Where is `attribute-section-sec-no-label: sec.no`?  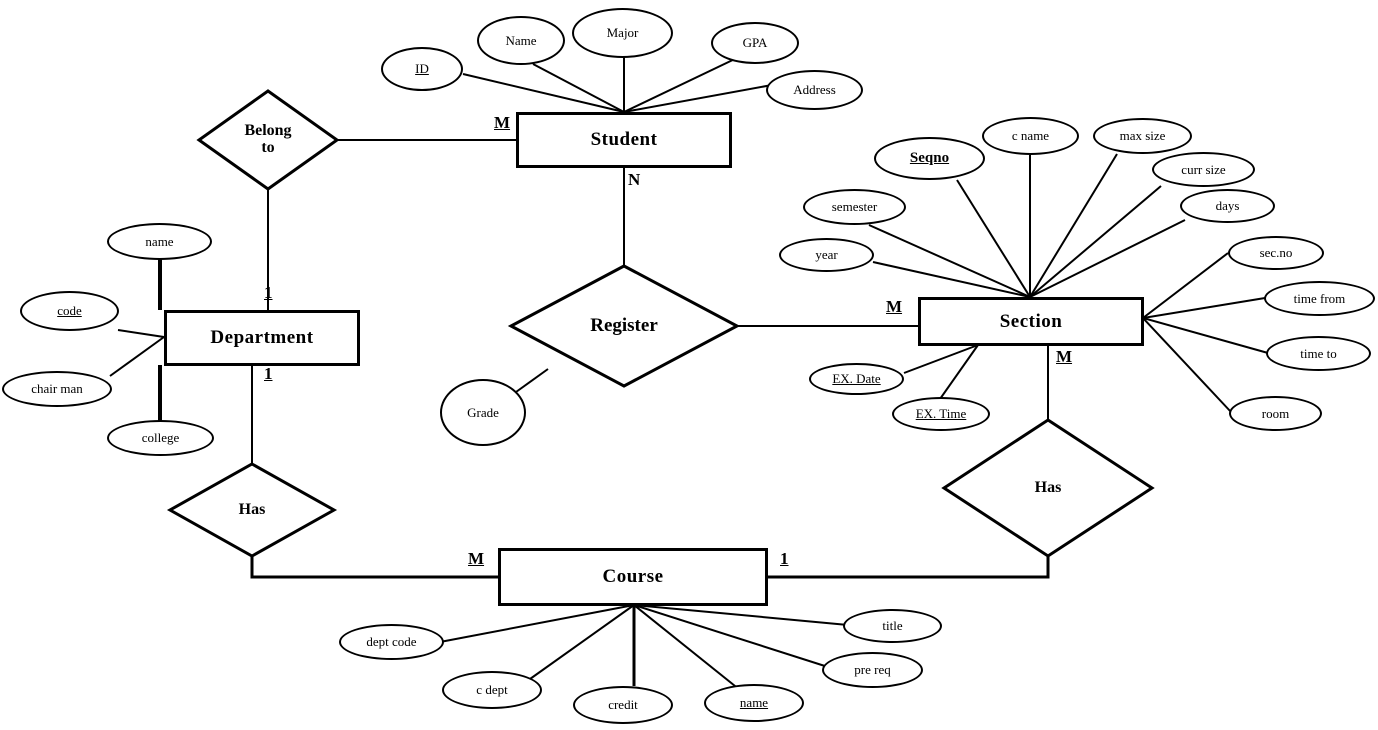 attribute-section-sec-no-label: sec.no is located at coordinates (1276, 253).